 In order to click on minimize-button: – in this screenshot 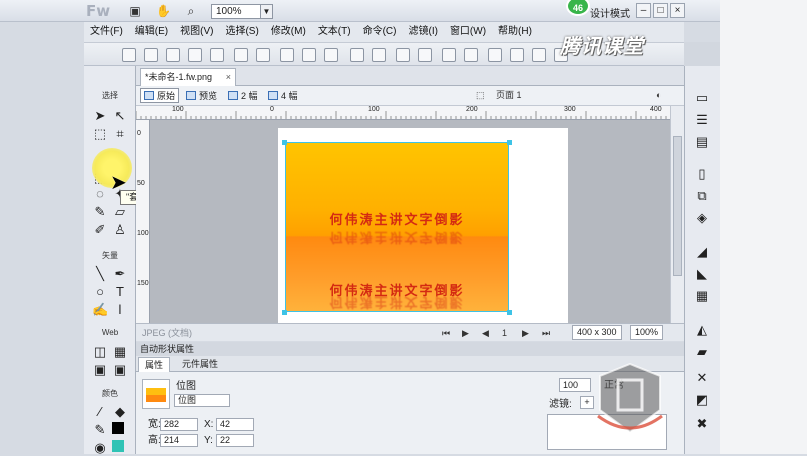, I will do `click(643, 10)`.